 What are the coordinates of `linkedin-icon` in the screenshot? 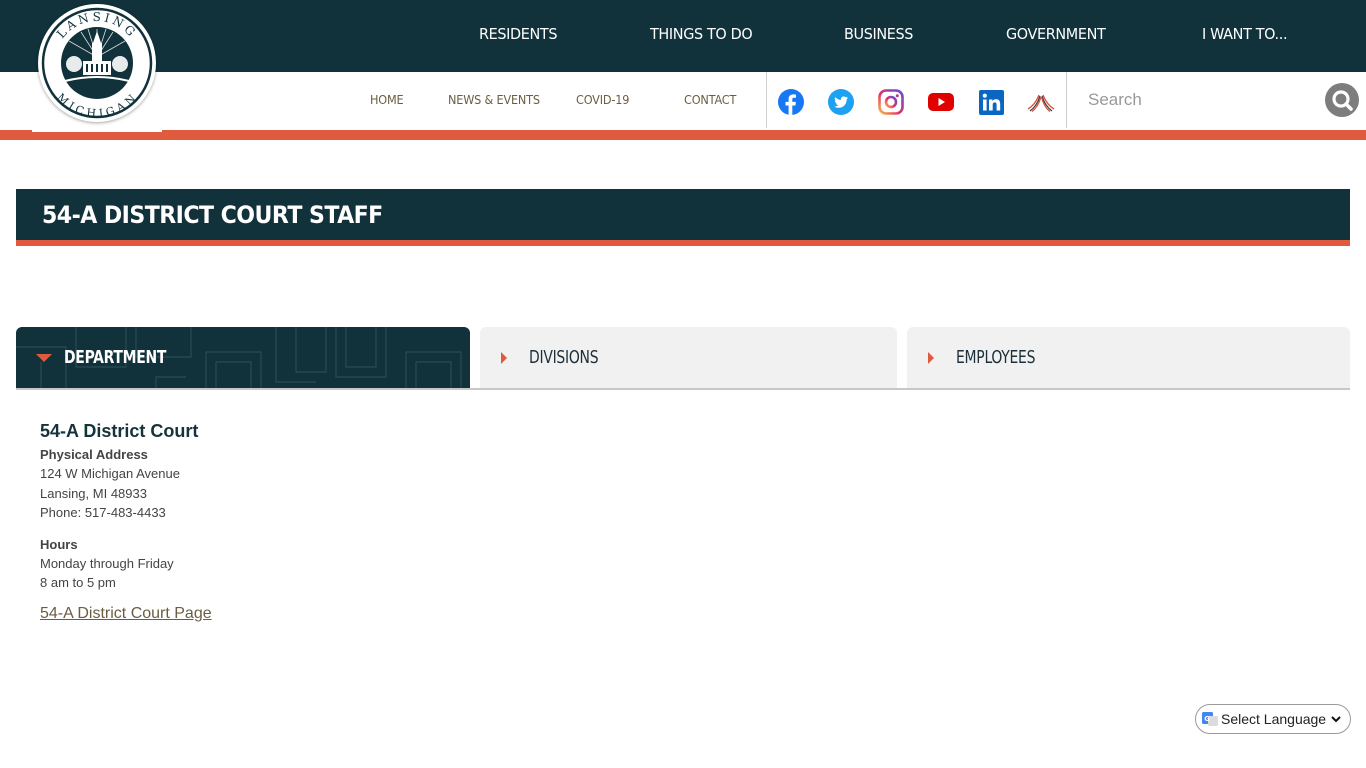 It's located at (991, 102).